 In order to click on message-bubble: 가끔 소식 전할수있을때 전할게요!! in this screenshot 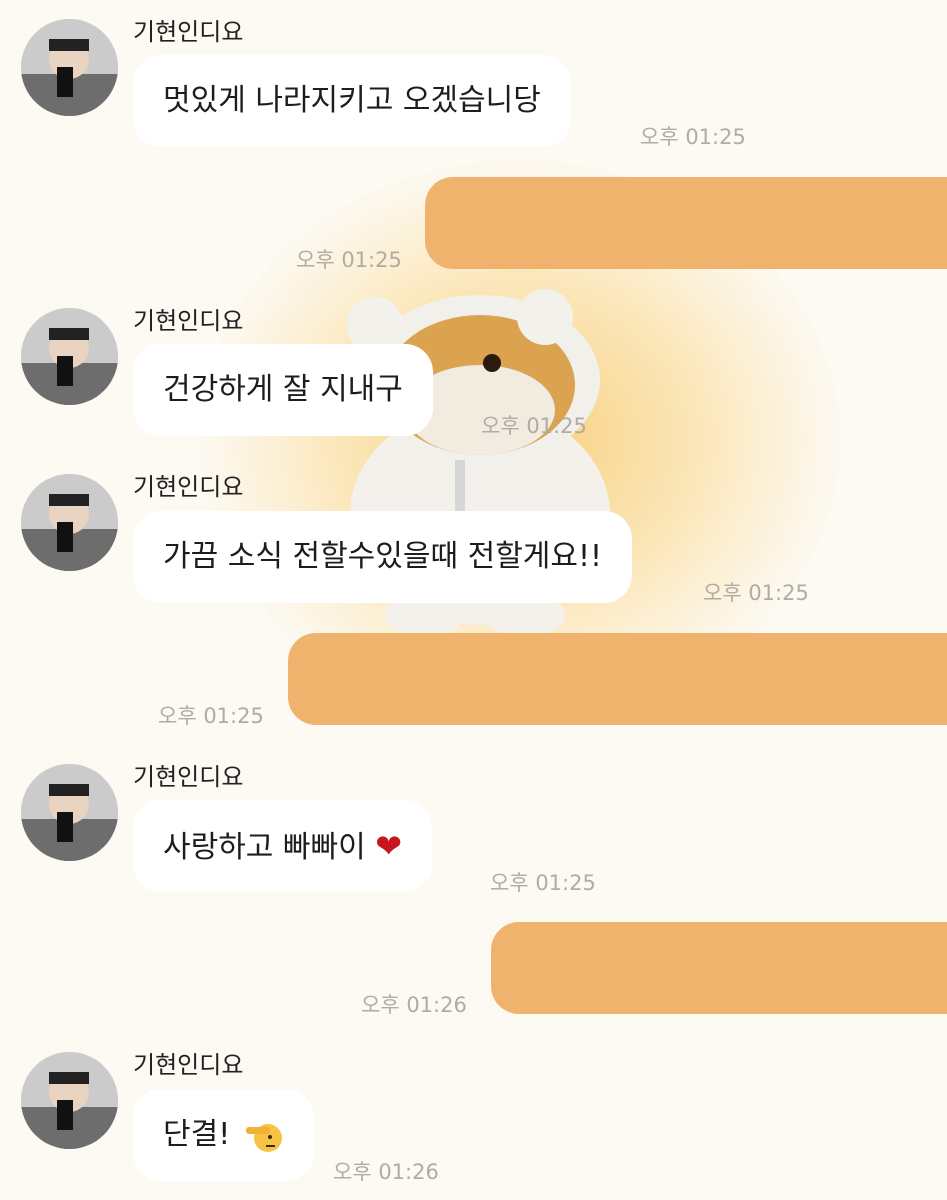, I will do `click(383, 557)`.